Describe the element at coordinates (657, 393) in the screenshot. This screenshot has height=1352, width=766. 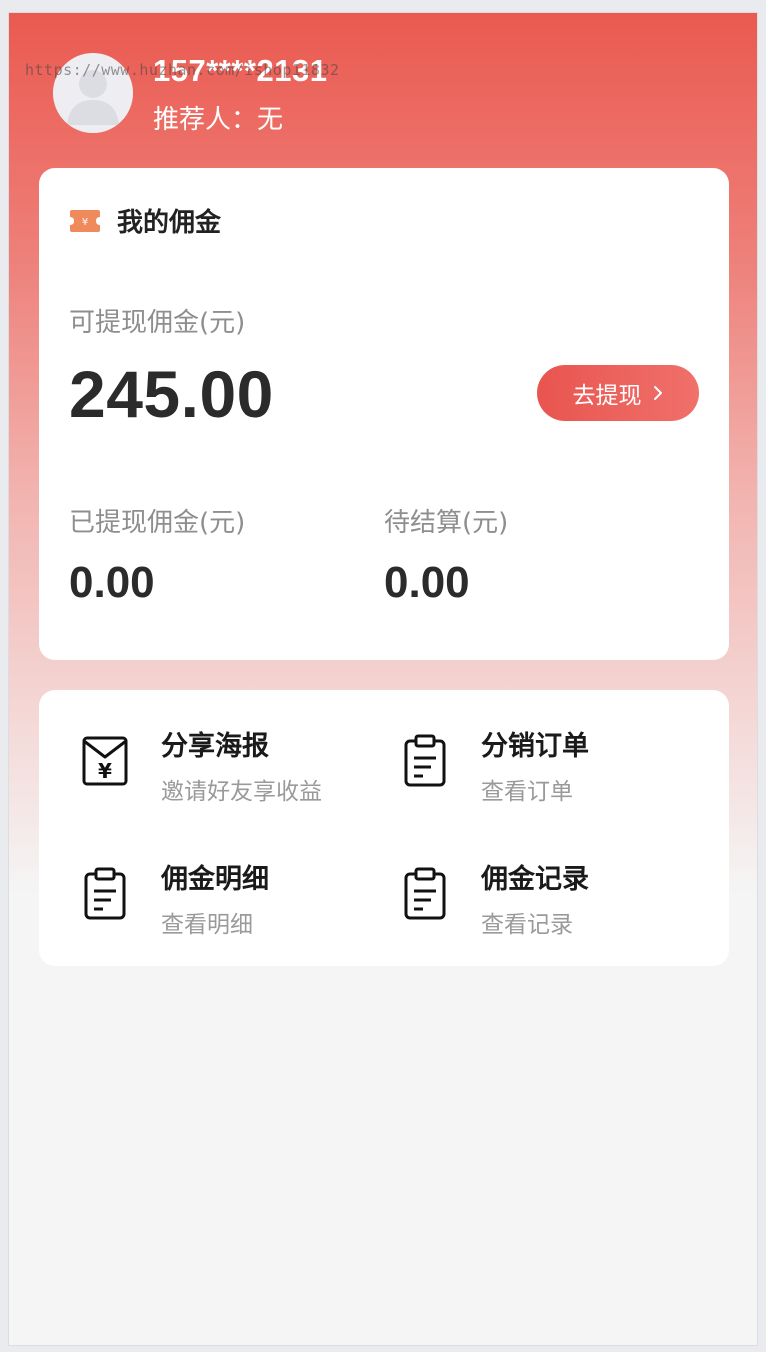
I see `chevron-right-icon` at that location.